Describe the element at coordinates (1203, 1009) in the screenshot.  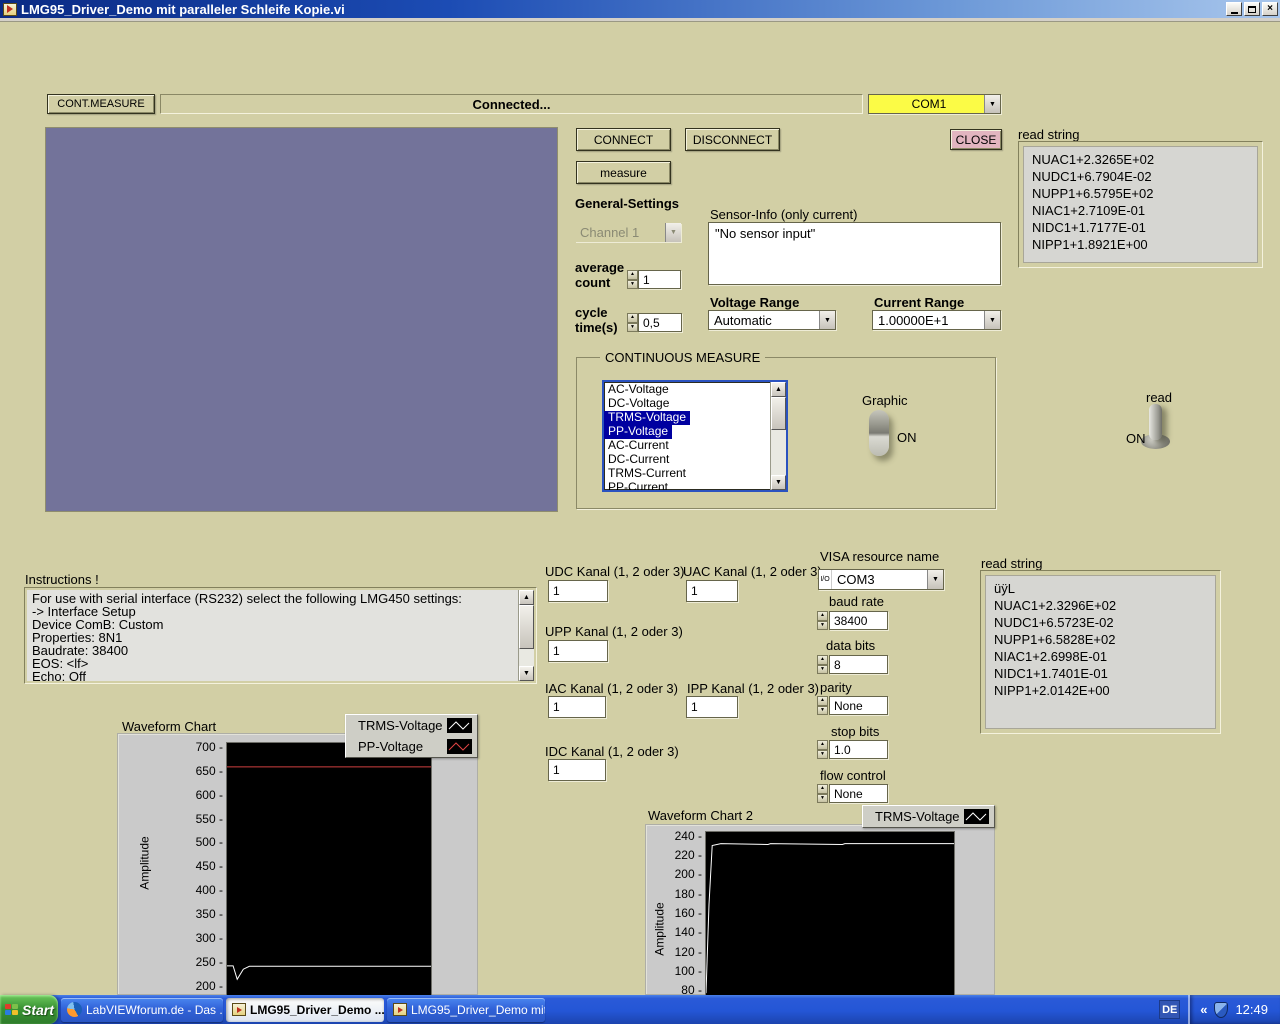
I see `tray-chevron-icon: «` at that location.